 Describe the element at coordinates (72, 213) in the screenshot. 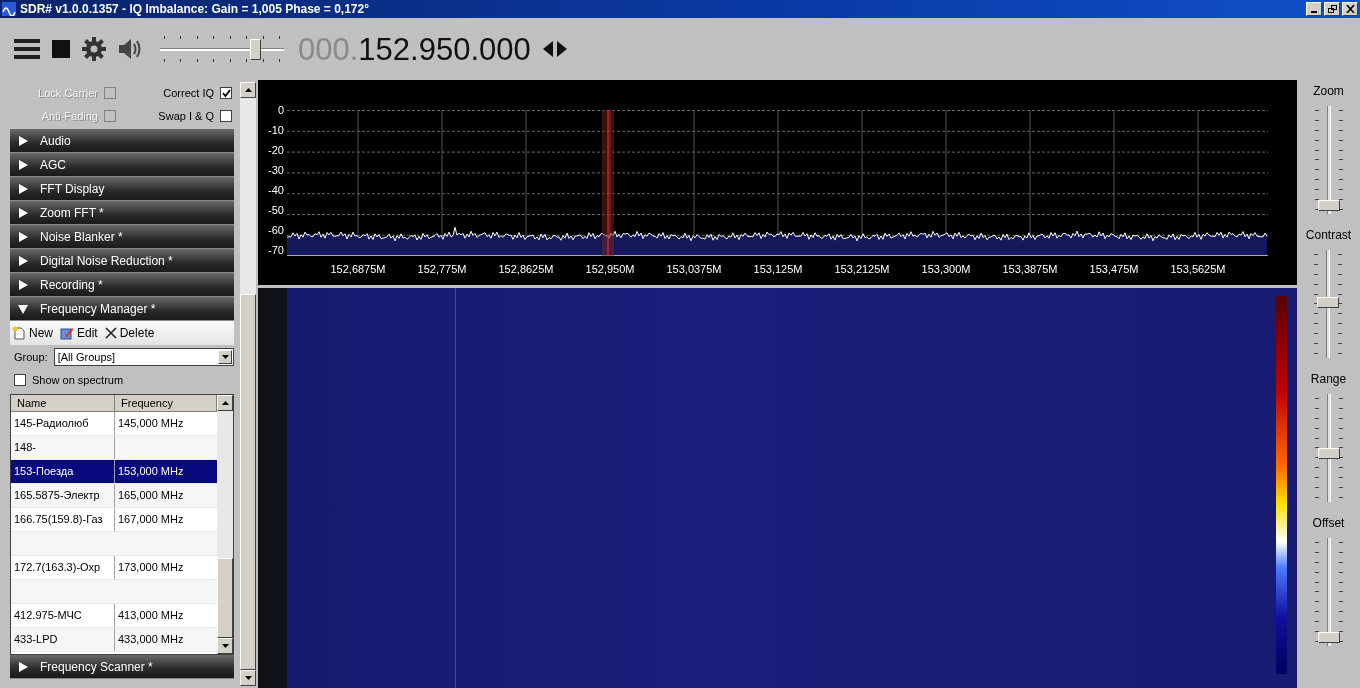

I see `section-title: Zoom FFT *` at that location.